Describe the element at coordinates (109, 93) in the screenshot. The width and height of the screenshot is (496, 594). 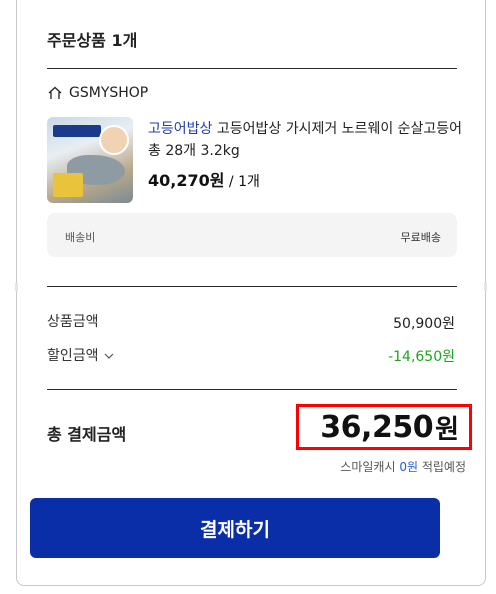
I see `shop-name: GSMYSHOP` at that location.